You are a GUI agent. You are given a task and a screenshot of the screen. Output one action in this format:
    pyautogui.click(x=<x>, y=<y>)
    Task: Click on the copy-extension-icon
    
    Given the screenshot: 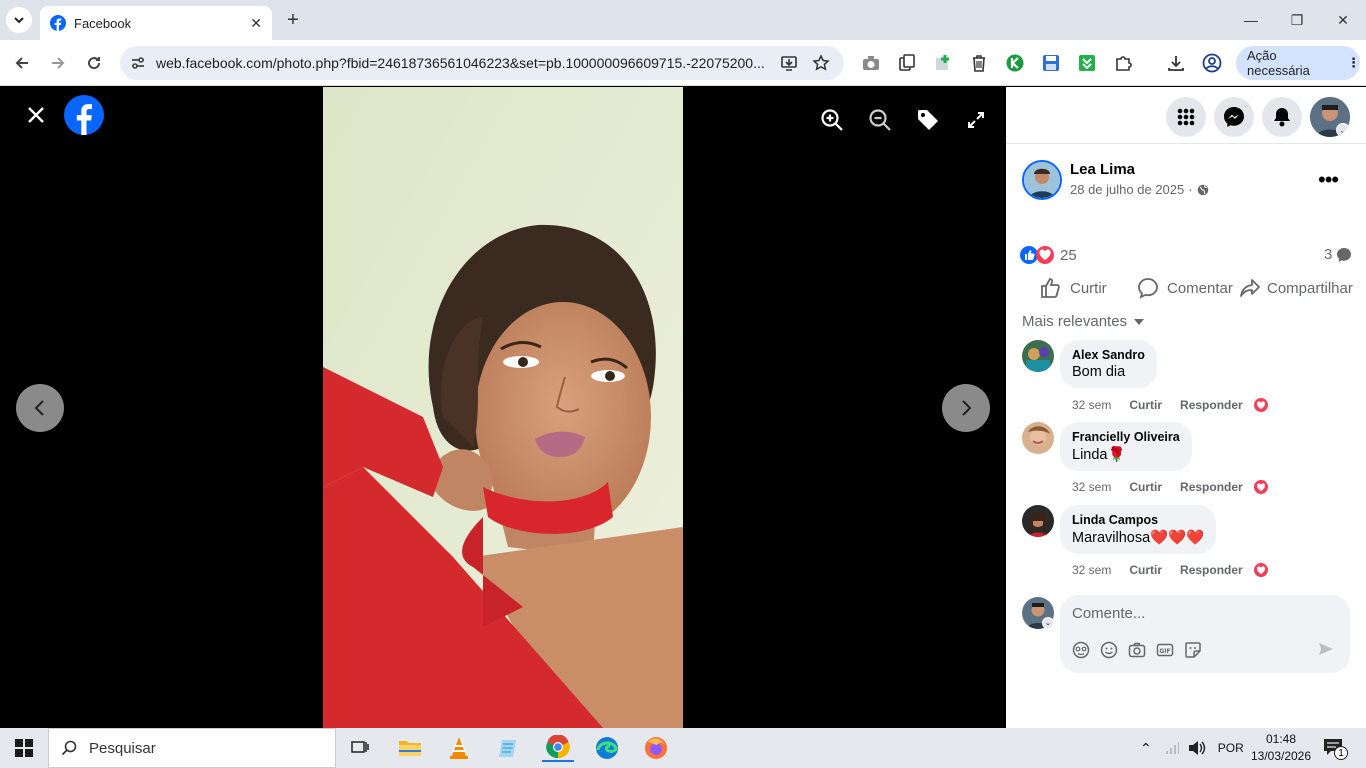 What is the action you would take?
    pyautogui.click(x=907, y=63)
    